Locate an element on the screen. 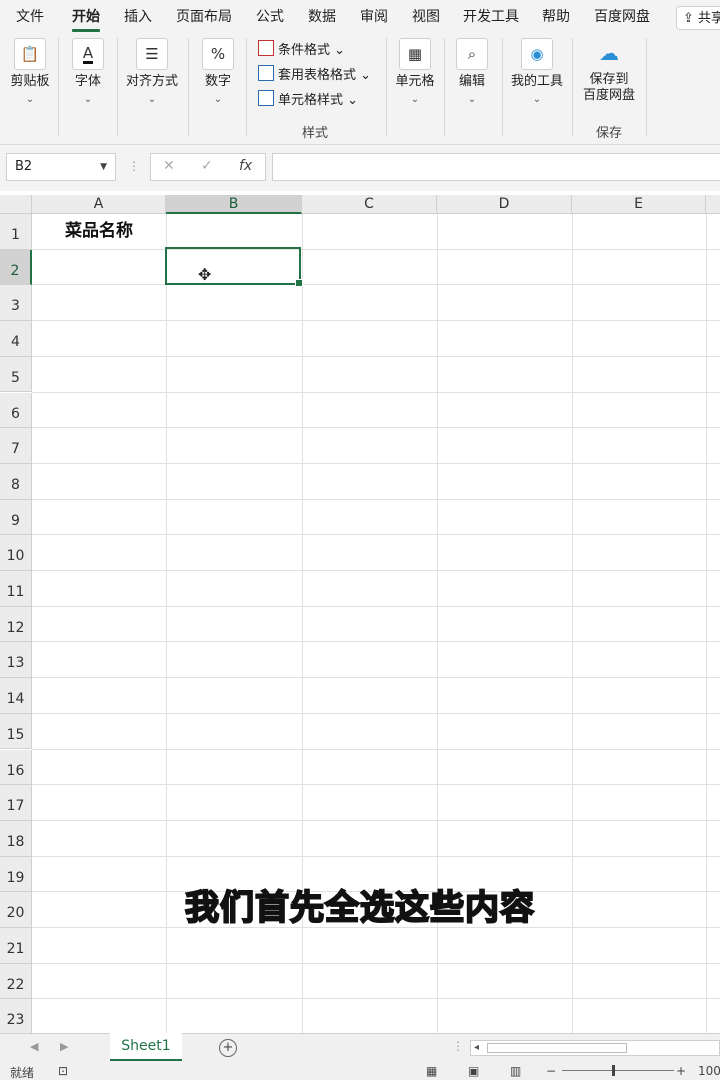 This screenshot has height=1081, width=720. format-as-table-button: 套用表格格式 ⌄ is located at coordinates (314, 75).